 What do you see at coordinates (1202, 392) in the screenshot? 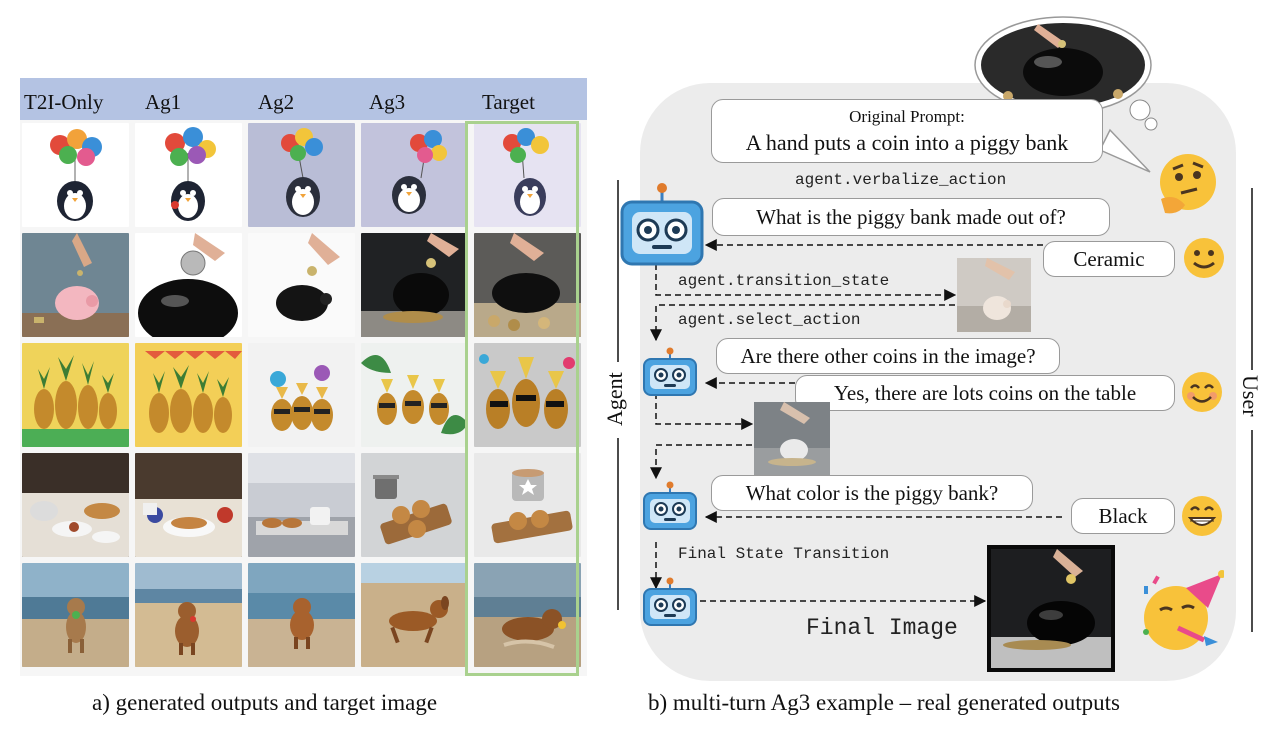
I see `blushing-smile-icon` at bounding box center [1202, 392].